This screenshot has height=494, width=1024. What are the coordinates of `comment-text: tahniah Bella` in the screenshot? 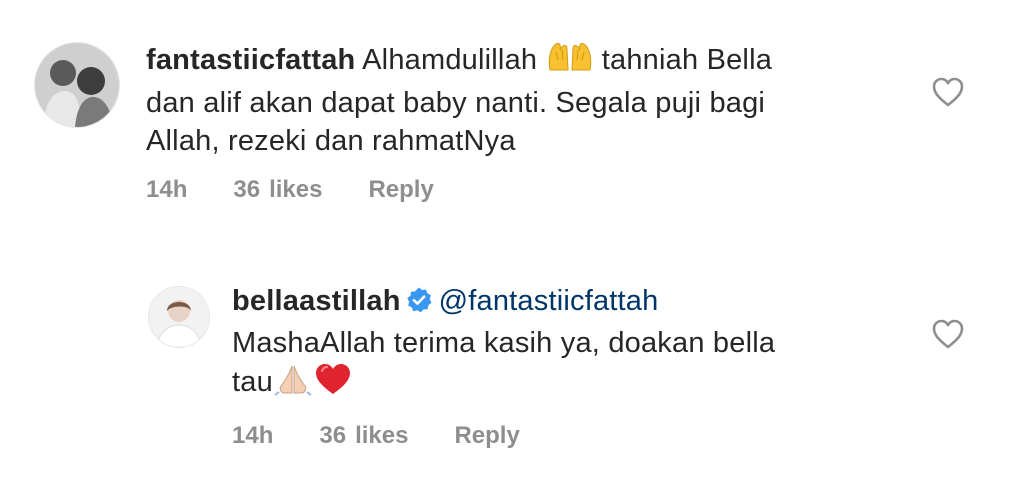 It's located at (687, 60).